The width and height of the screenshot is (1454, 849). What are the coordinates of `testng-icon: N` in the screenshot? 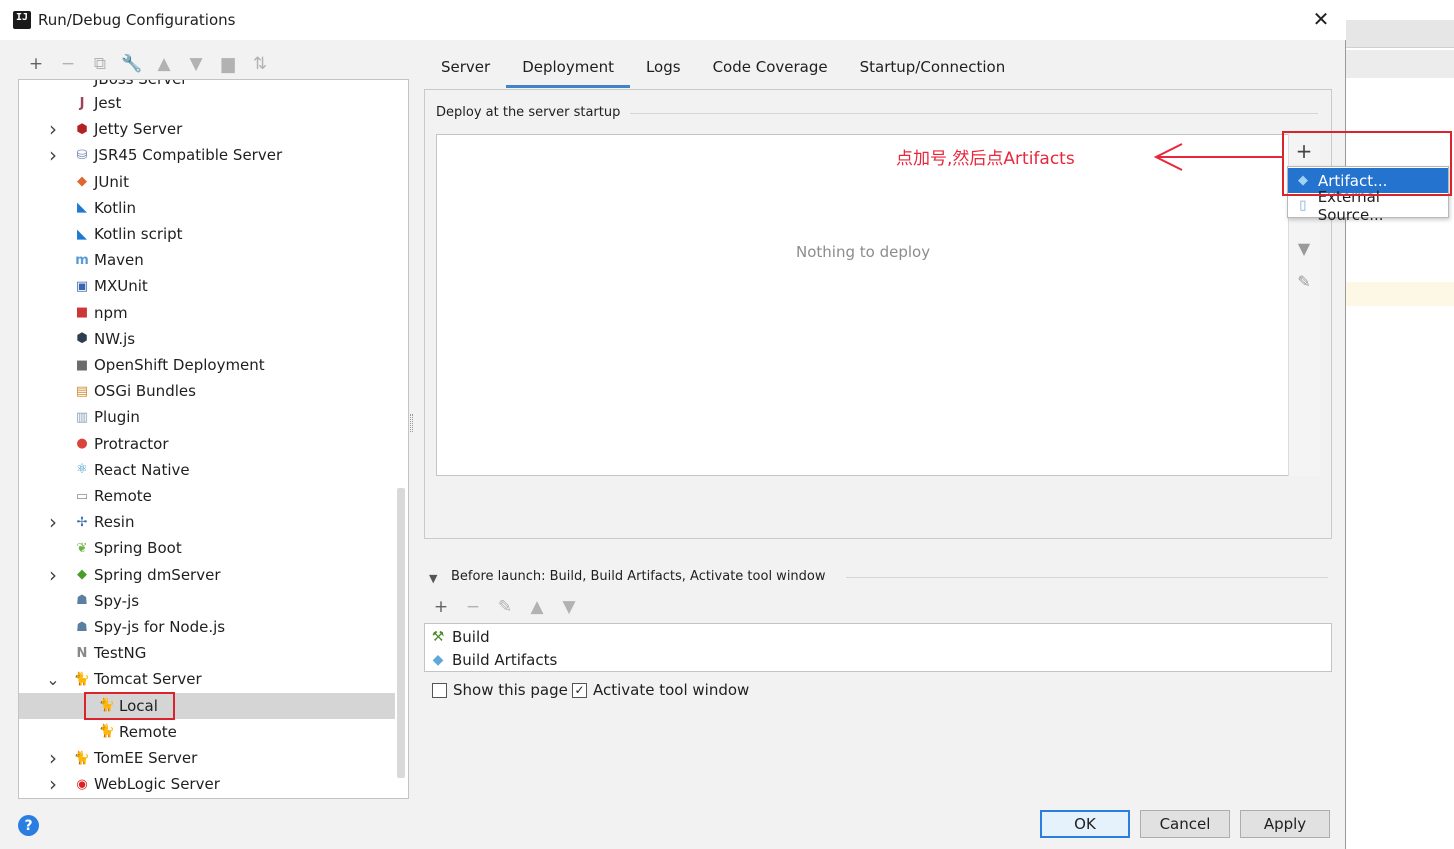 It's located at (82, 653).